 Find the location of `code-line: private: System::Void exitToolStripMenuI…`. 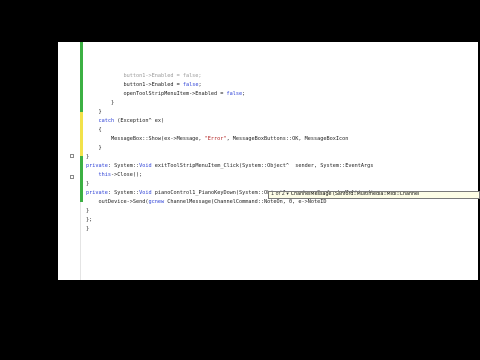

code-line: private: System::Void exitToolStripMenuI… is located at coordinates (230, 166).